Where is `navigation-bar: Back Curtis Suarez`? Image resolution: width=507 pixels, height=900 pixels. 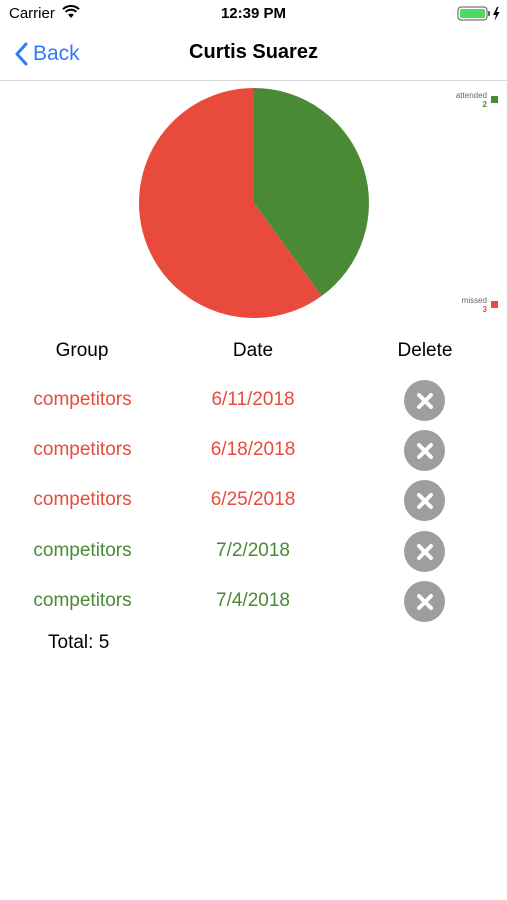
navigation-bar: Back Curtis Suarez is located at coordinates (253, 54).